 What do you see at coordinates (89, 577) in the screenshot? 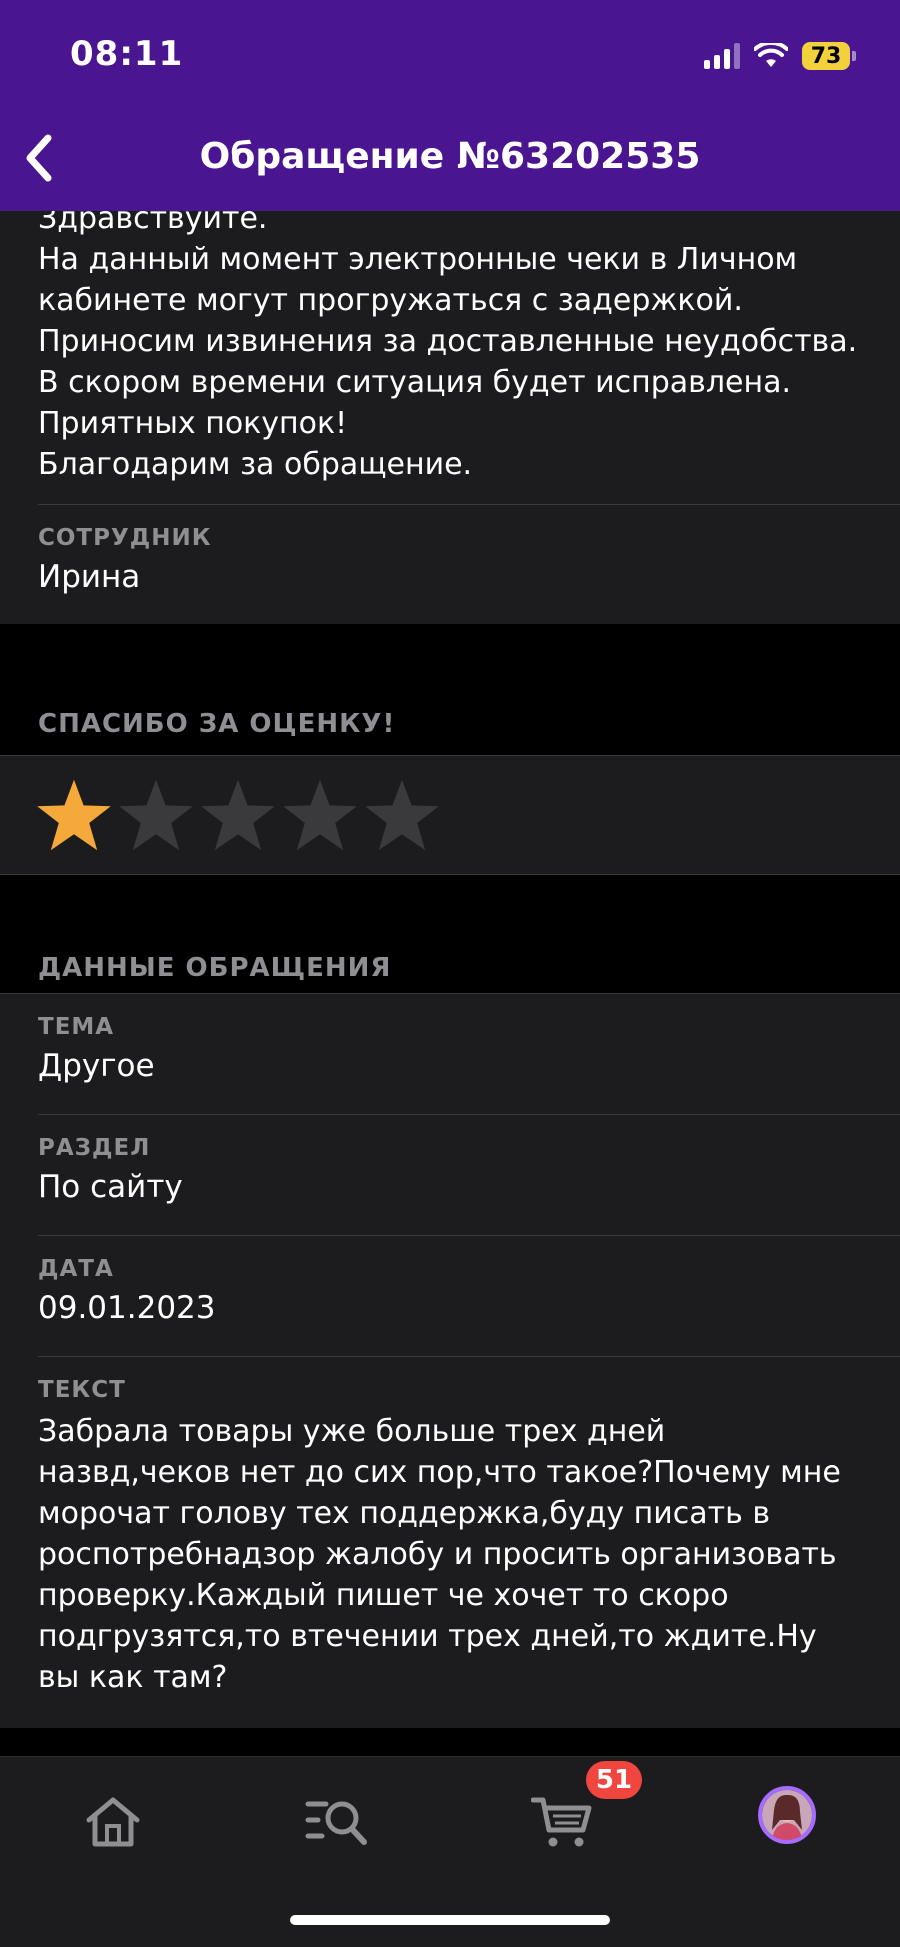
I see `employee-value: Ирина` at bounding box center [89, 577].